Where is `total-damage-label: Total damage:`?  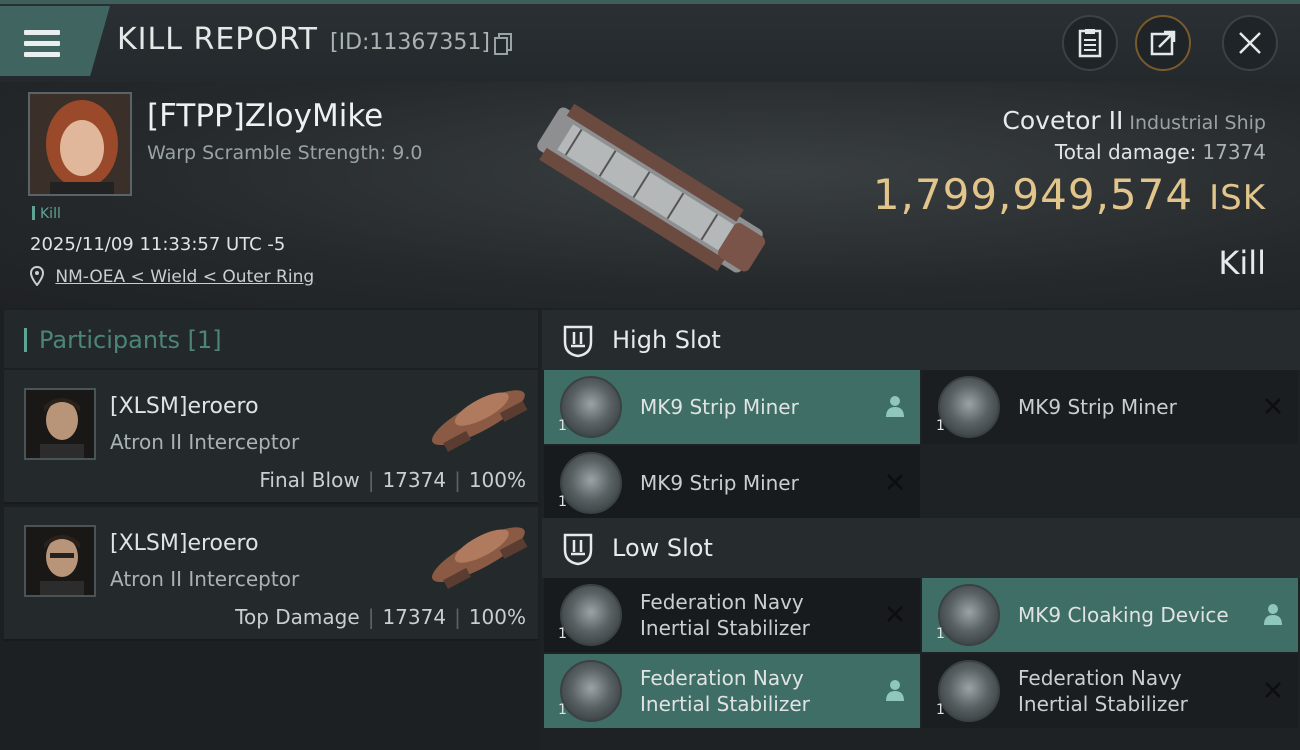 total-damage-label: Total damage: is located at coordinates (1125, 152).